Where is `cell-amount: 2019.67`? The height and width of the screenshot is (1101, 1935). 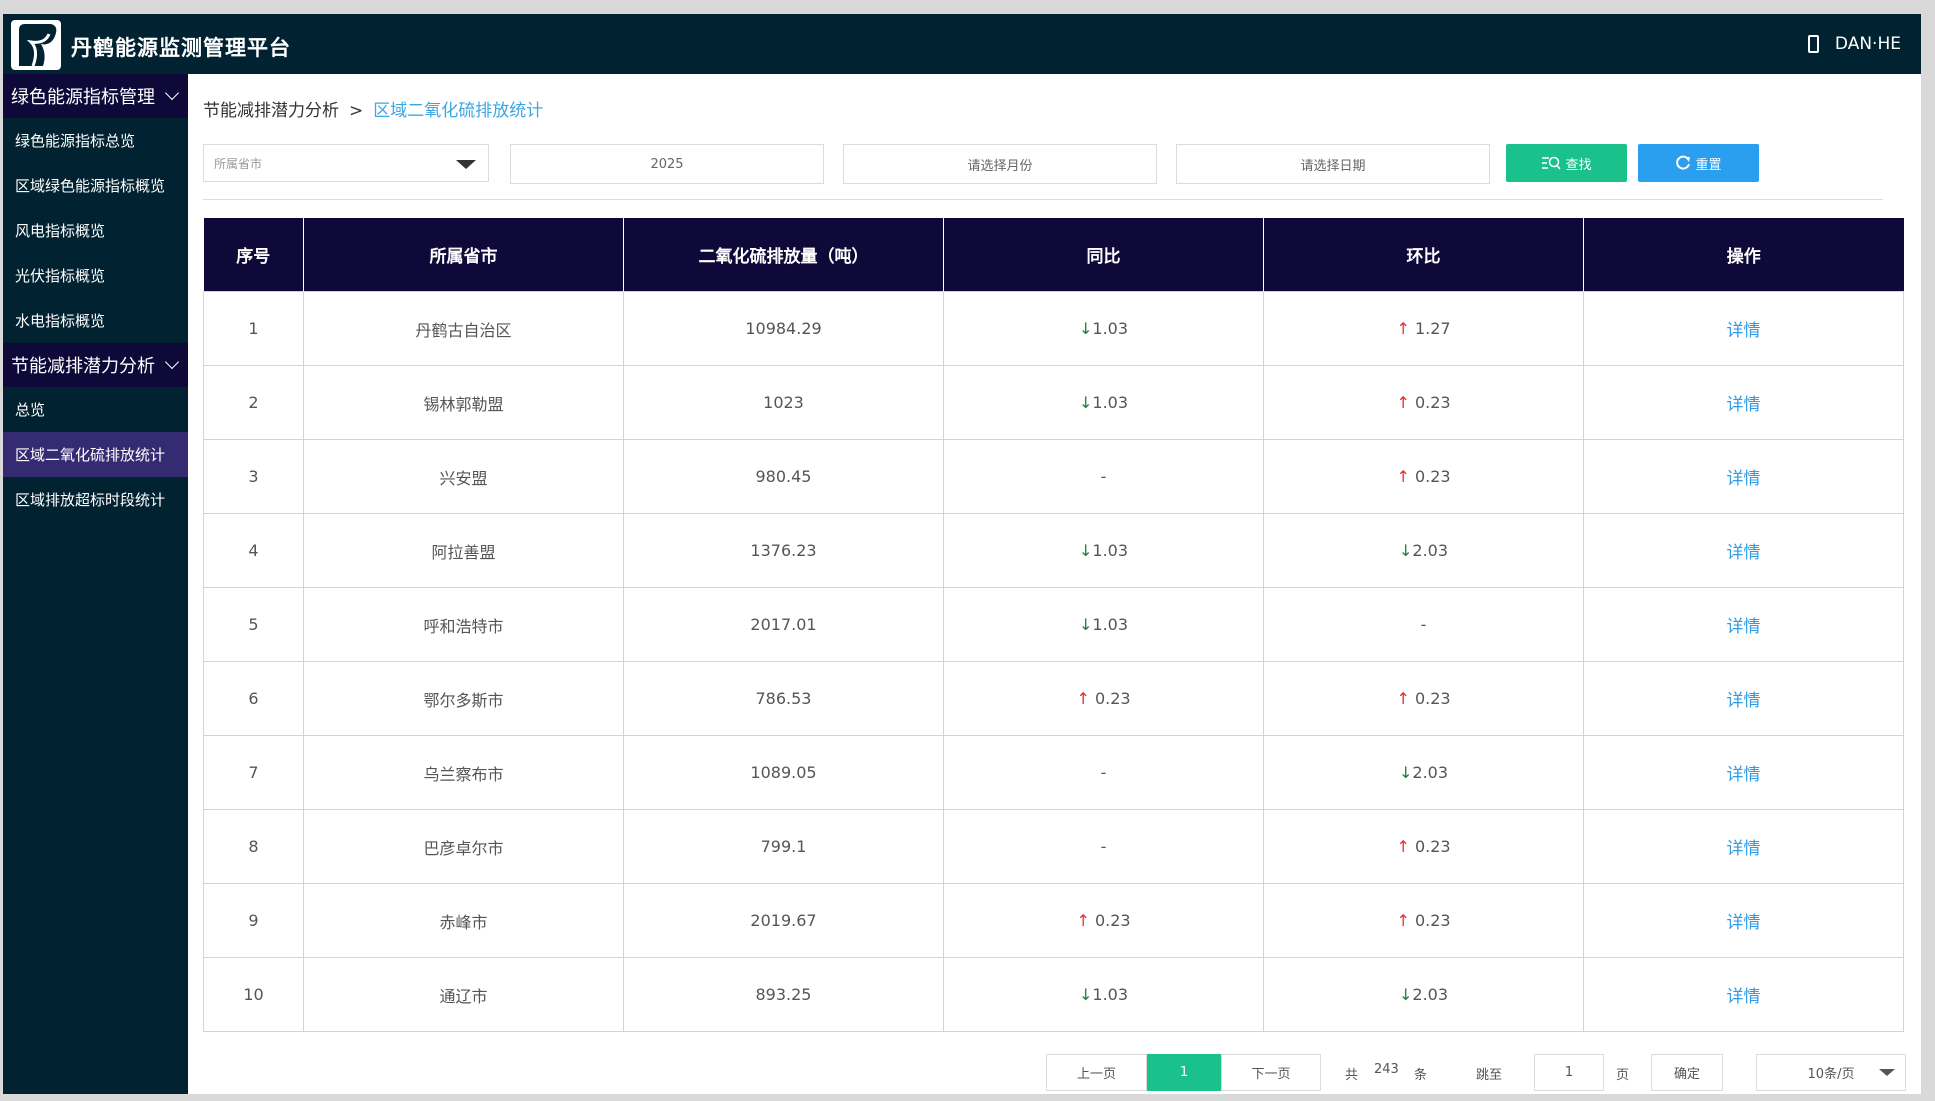
cell-amount: 2019.67 is located at coordinates (783, 920).